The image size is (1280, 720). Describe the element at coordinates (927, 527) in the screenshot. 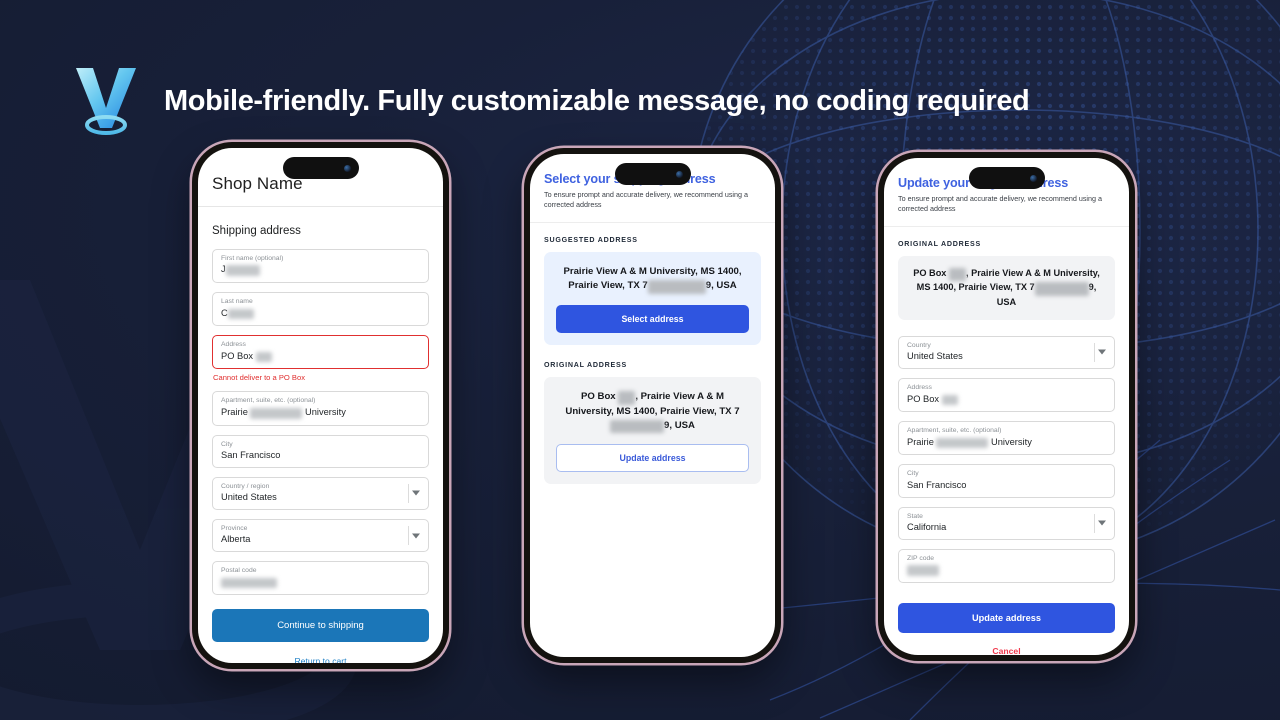

I see `field-value: California` at that location.